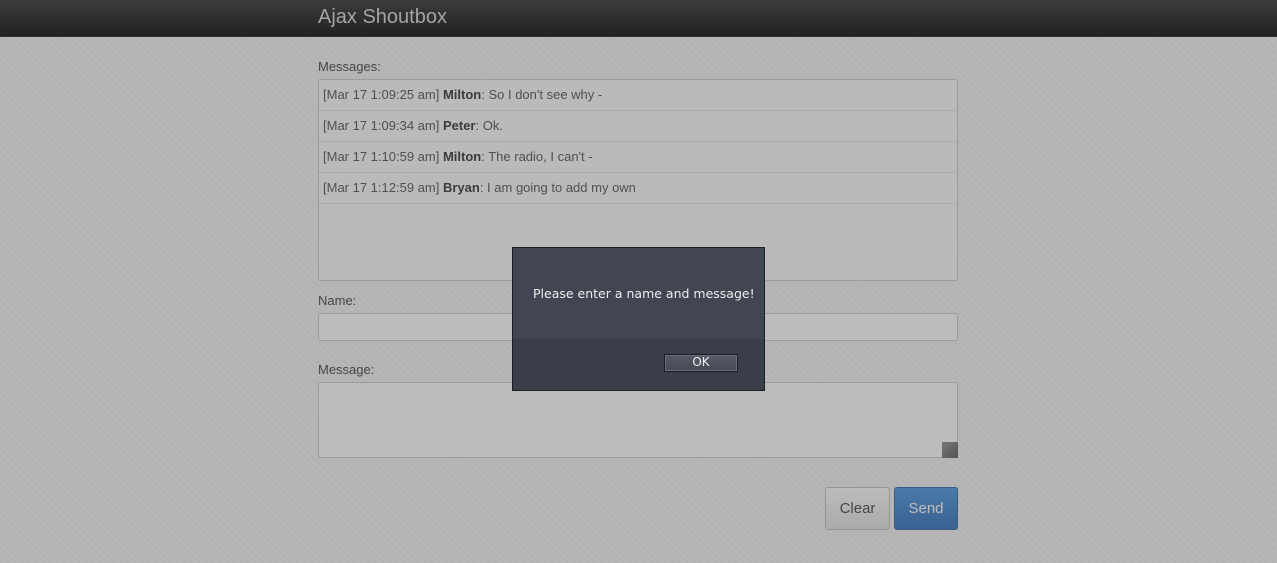 The width and height of the screenshot is (1277, 563). What do you see at coordinates (644, 293) in the screenshot?
I see `dialog-message: Please enter a name and message!` at bounding box center [644, 293].